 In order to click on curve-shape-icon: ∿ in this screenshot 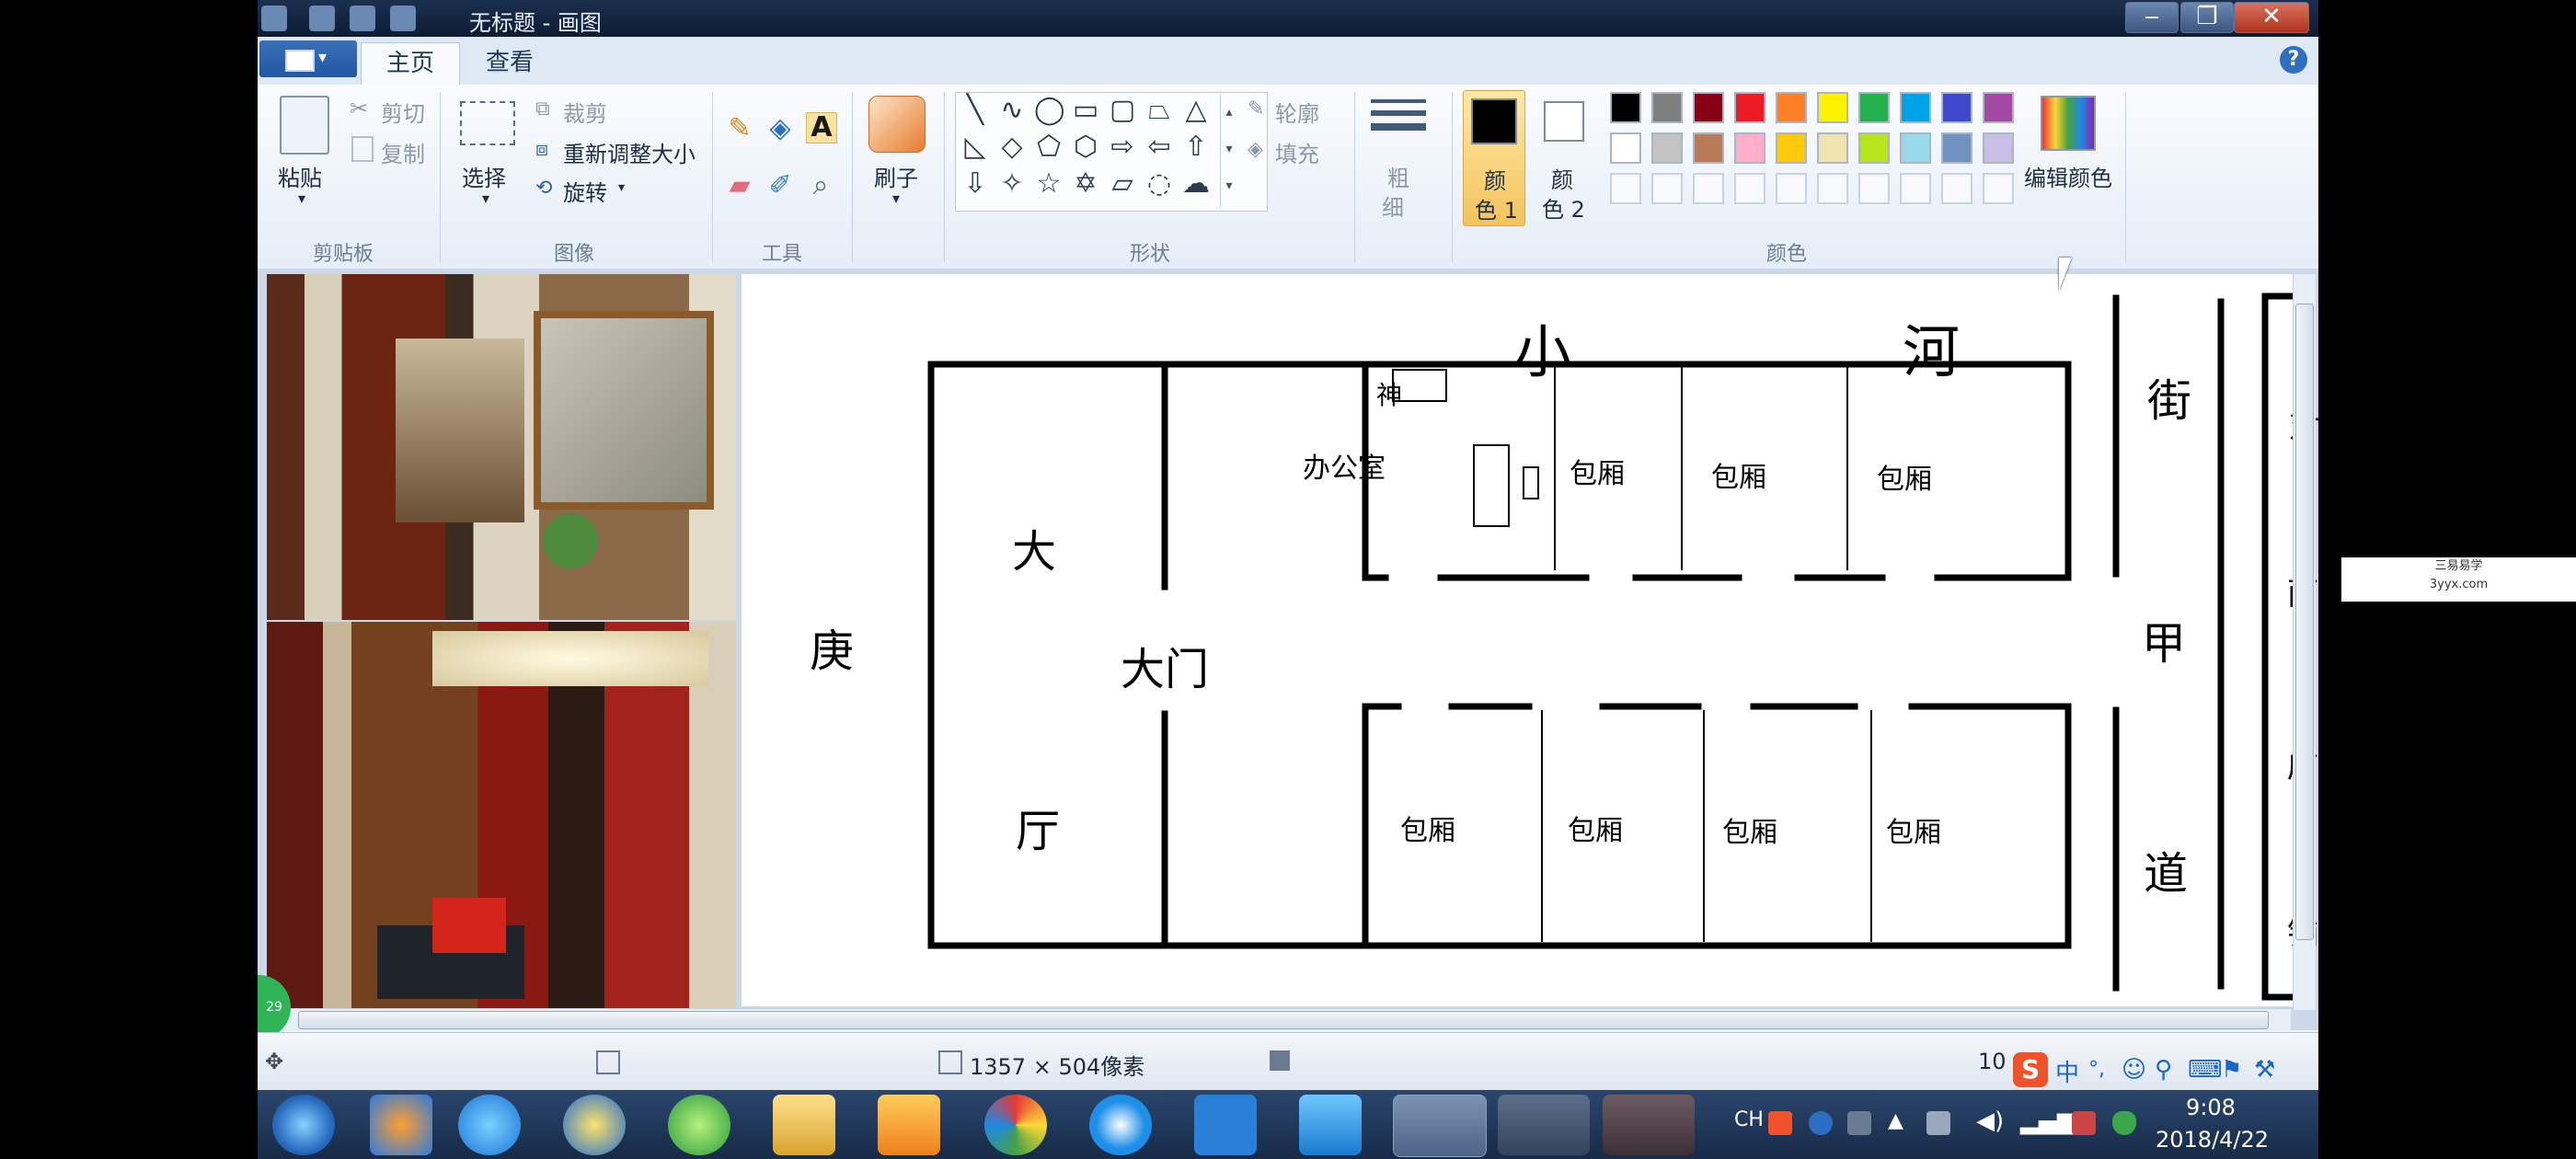, I will do `click(1012, 110)`.